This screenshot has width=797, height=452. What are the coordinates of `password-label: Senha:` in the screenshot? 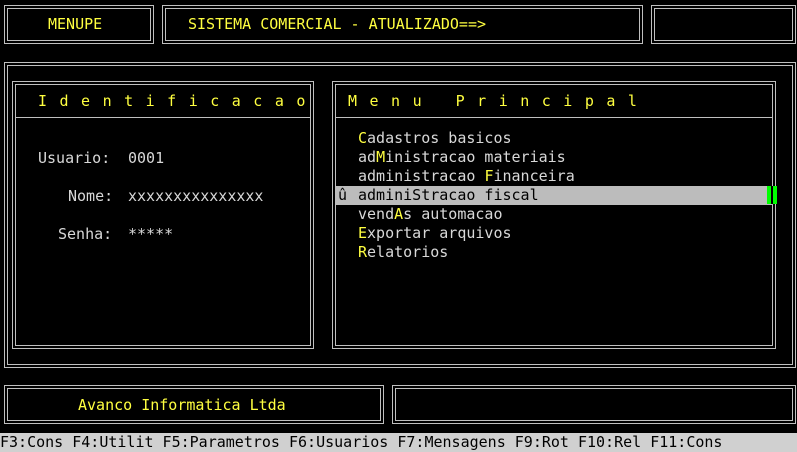 It's located at (85, 234).